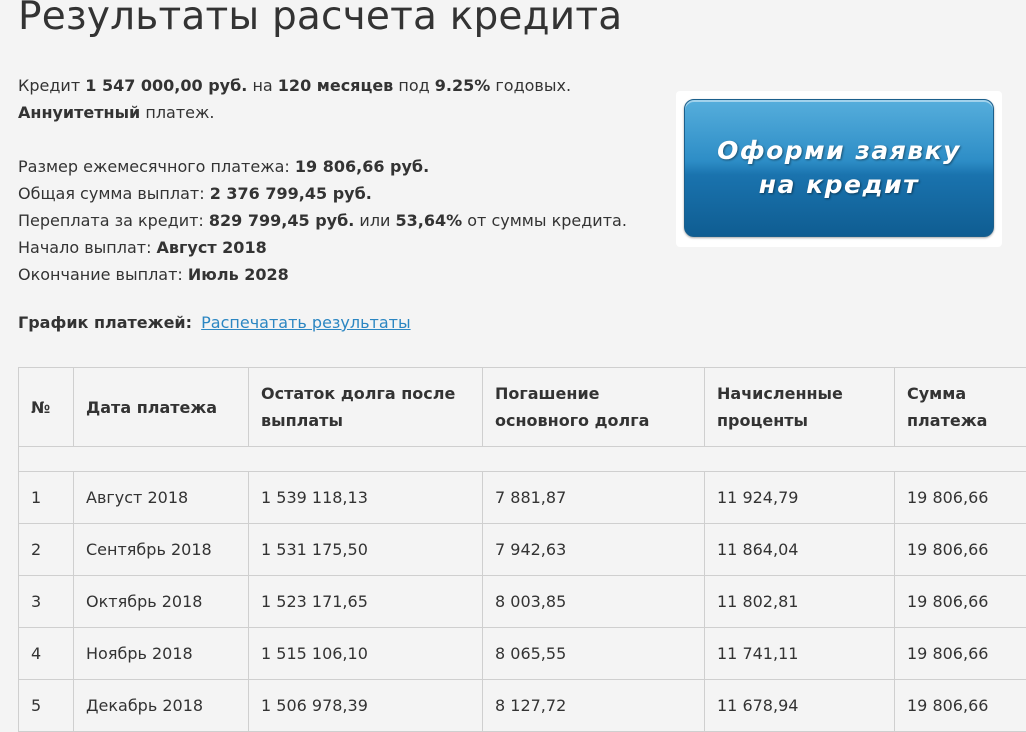 This screenshot has width=1026, height=732. I want to click on cell-balance: 1 539 118,13, so click(365, 497).